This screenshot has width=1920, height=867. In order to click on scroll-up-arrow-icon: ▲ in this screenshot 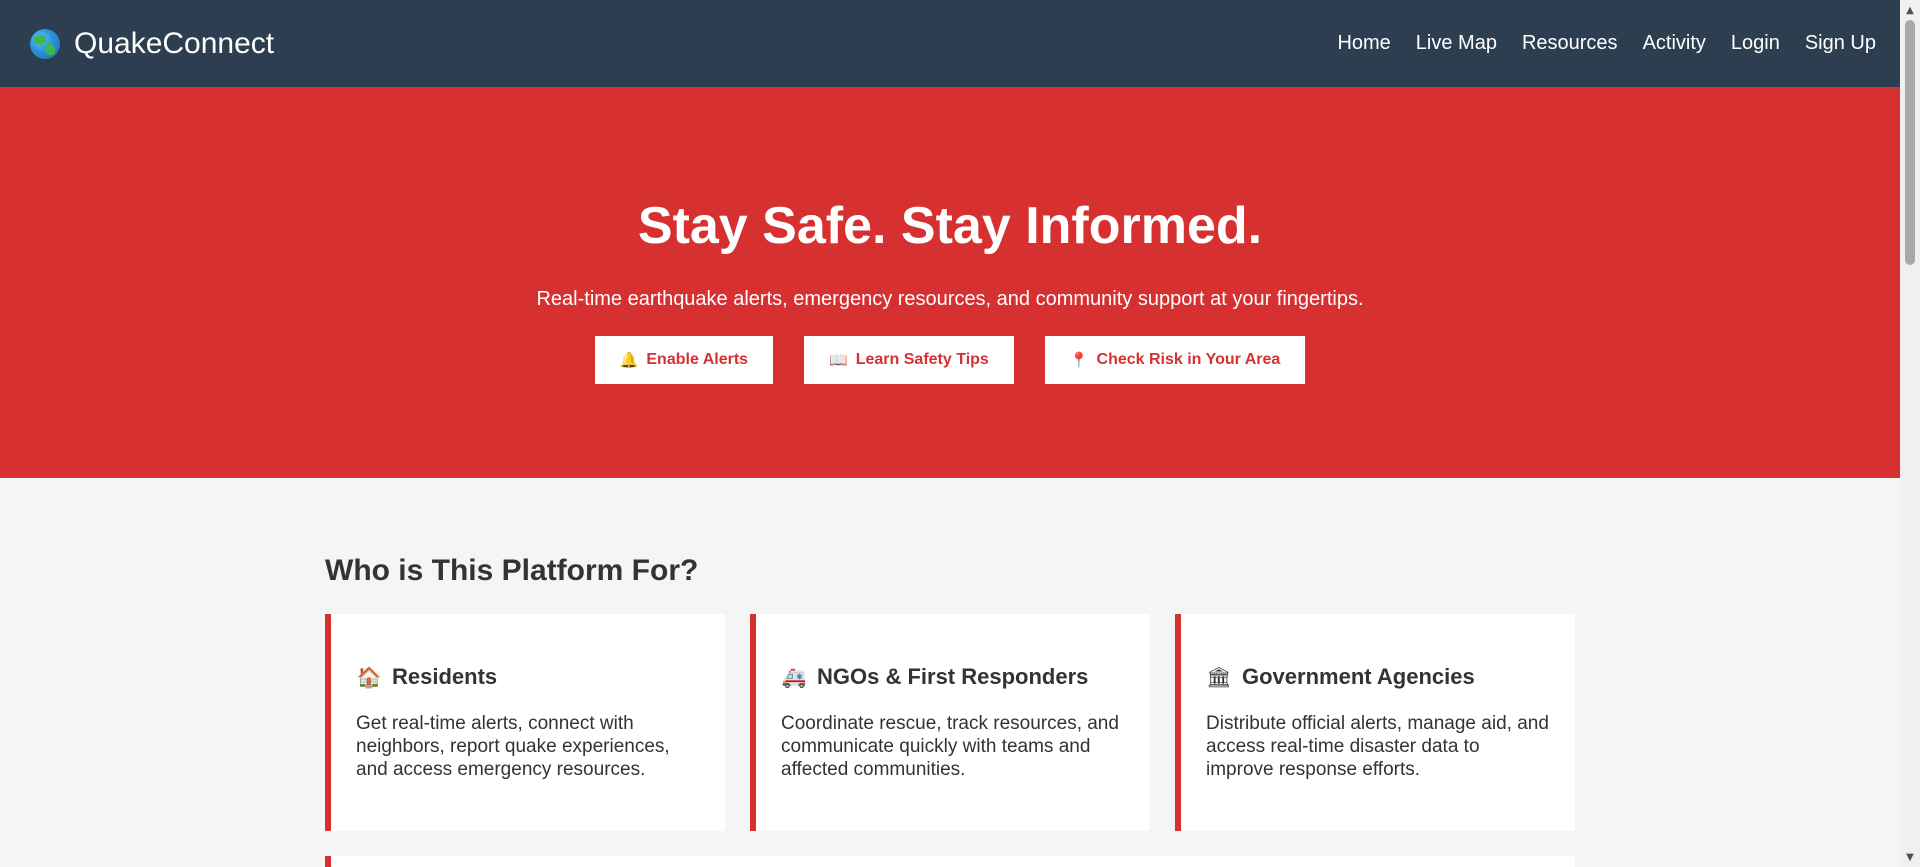, I will do `click(1910, 10)`.